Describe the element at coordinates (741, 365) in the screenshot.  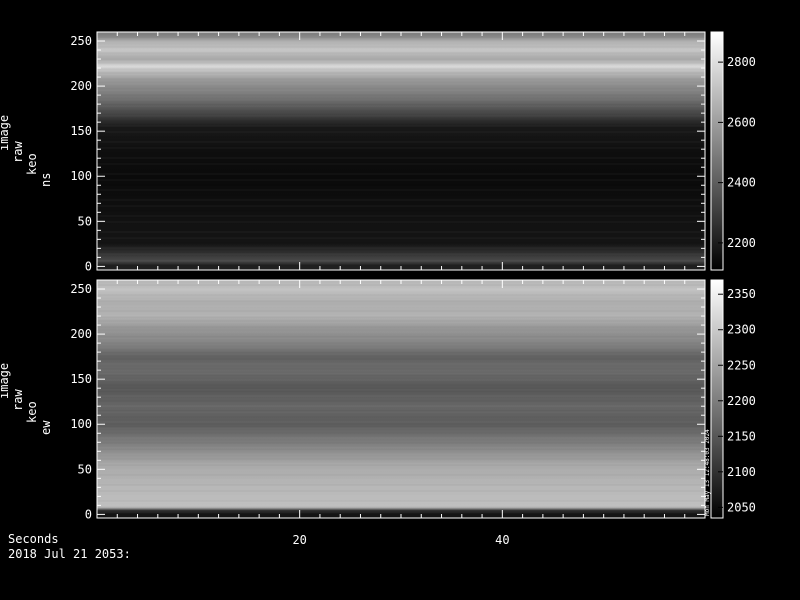
I see `colorbar-tick-label: 2250` at that location.